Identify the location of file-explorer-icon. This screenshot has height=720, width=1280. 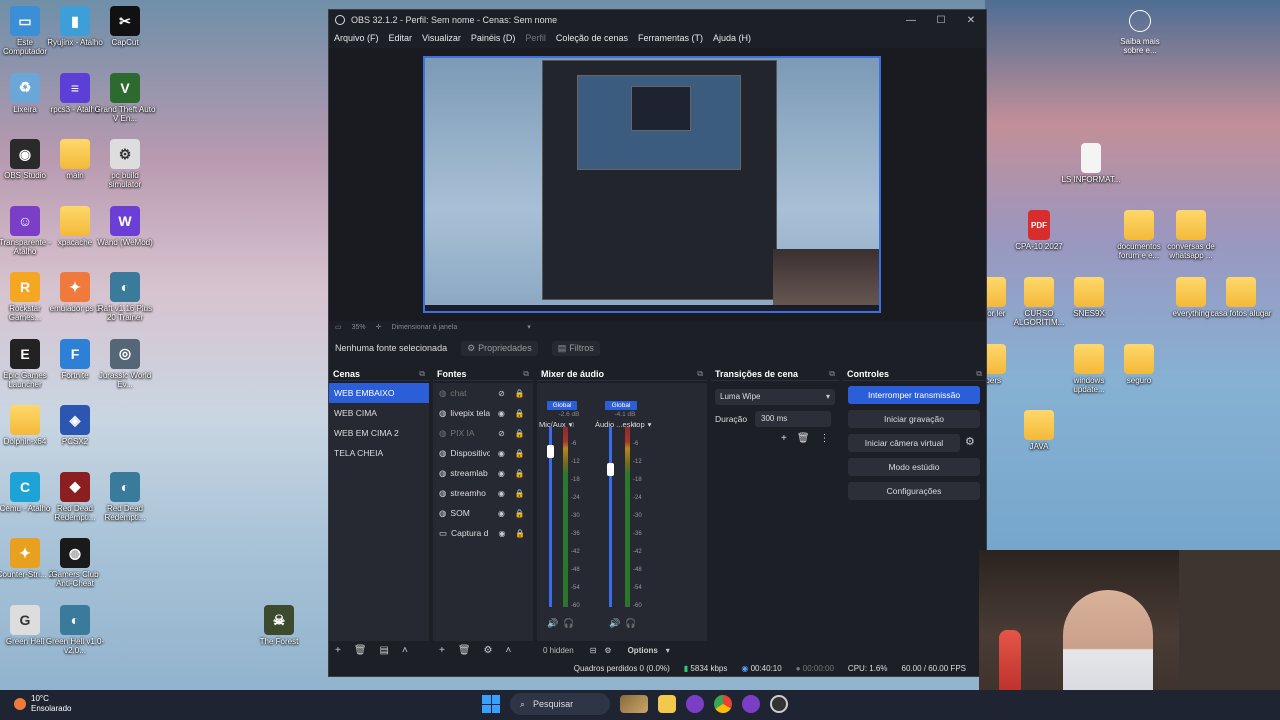
(667, 704).